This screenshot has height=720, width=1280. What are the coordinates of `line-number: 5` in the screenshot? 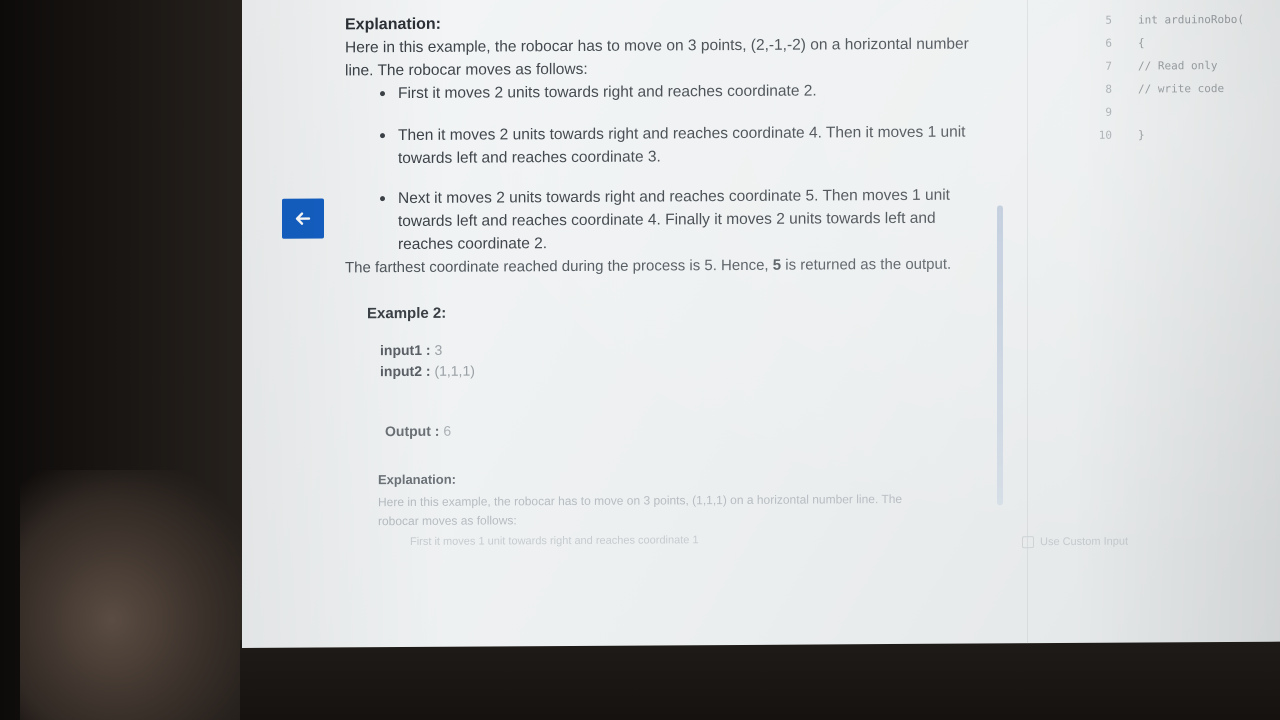 It's located at (1108, 20).